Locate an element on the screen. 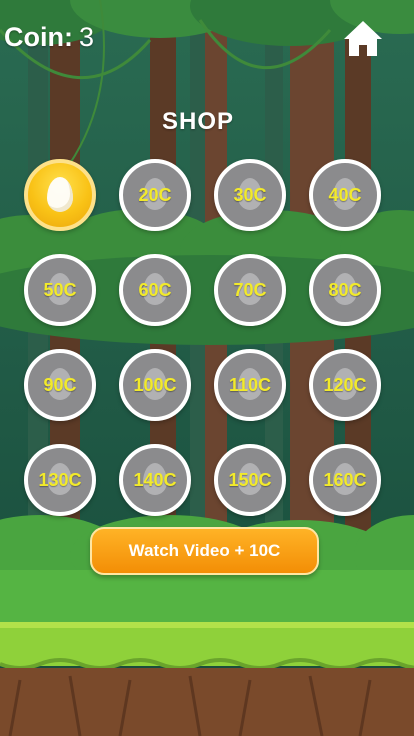 The width and height of the screenshot is (414, 736). egg-item: 70C is located at coordinates (250, 290).